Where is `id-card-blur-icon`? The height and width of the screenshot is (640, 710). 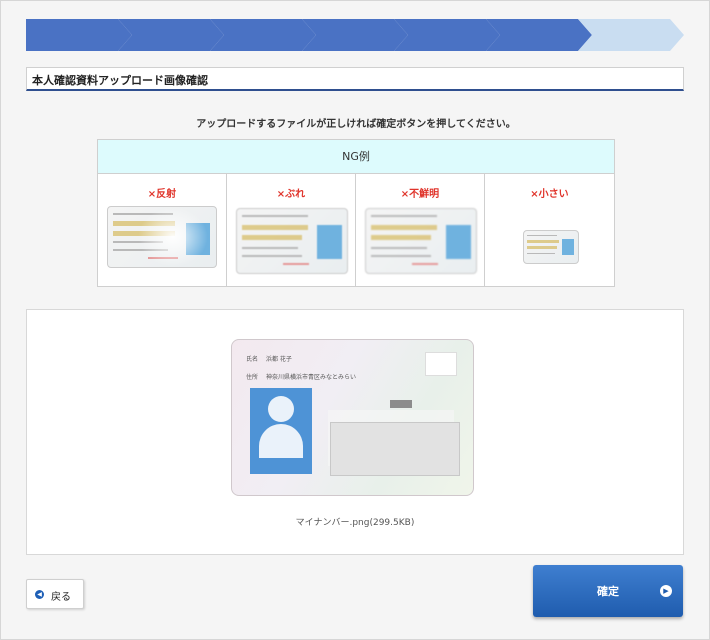
id-card-blur-icon is located at coordinates (292, 241).